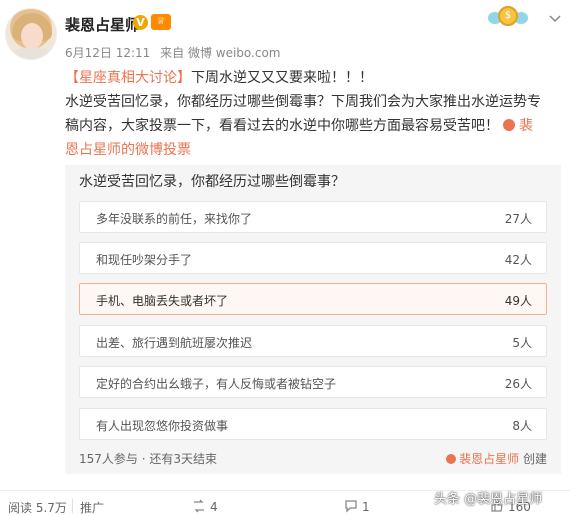  I want to click on repost-count: 4, so click(214, 507).